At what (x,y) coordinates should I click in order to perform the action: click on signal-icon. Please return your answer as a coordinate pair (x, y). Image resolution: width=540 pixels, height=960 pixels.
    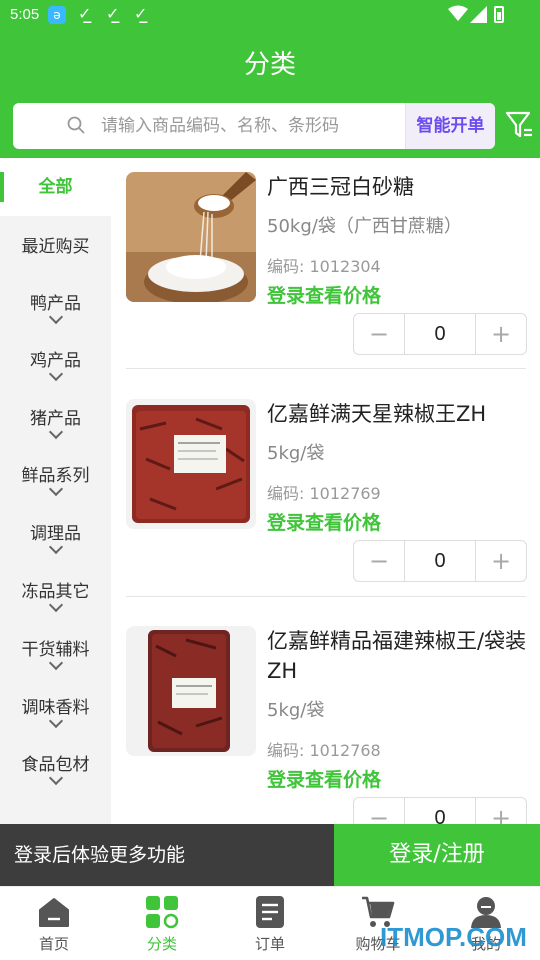
    Looking at the image, I should click on (478, 14).